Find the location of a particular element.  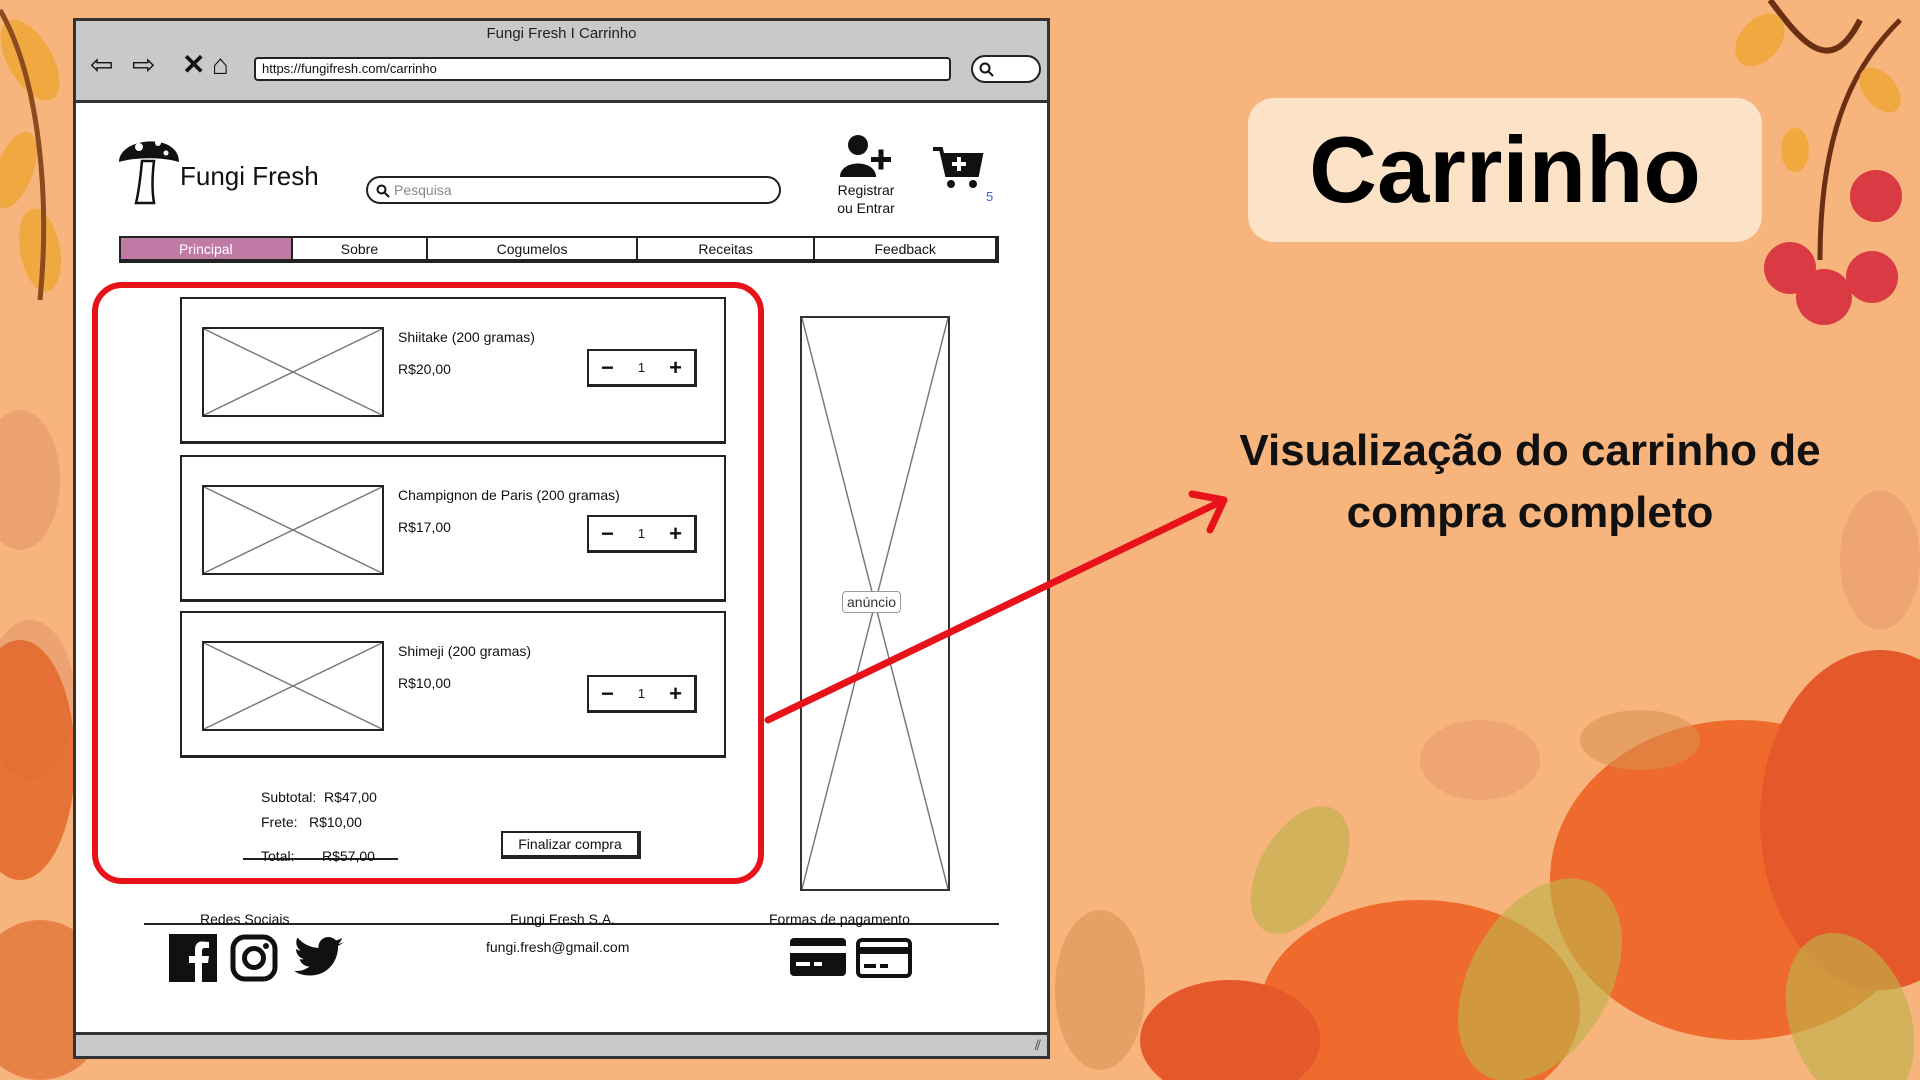

tab-sobre: Sobre is located at coordinates (361, 248).